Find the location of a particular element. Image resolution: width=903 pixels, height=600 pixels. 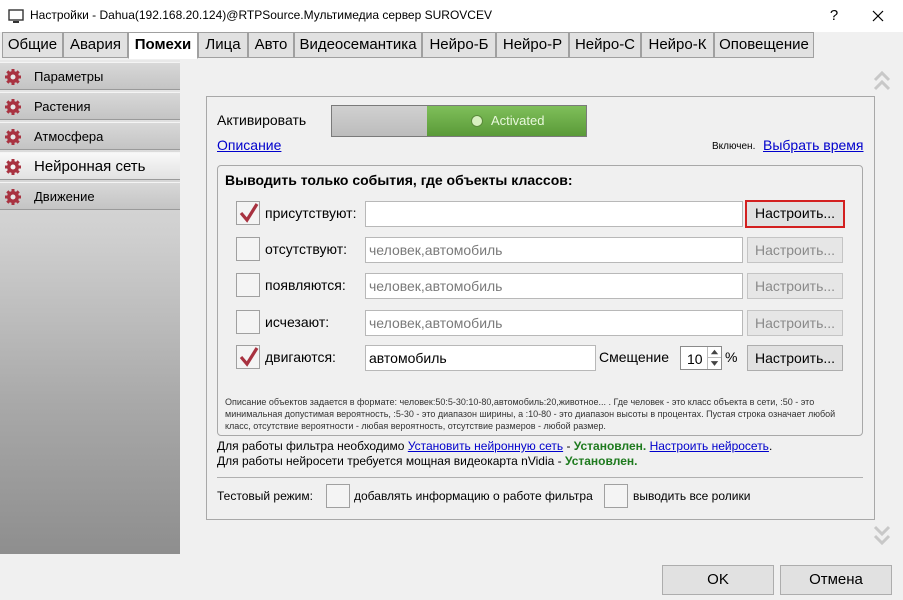

sidebar-item-plants: Растения is located at coordinates (90, 106).